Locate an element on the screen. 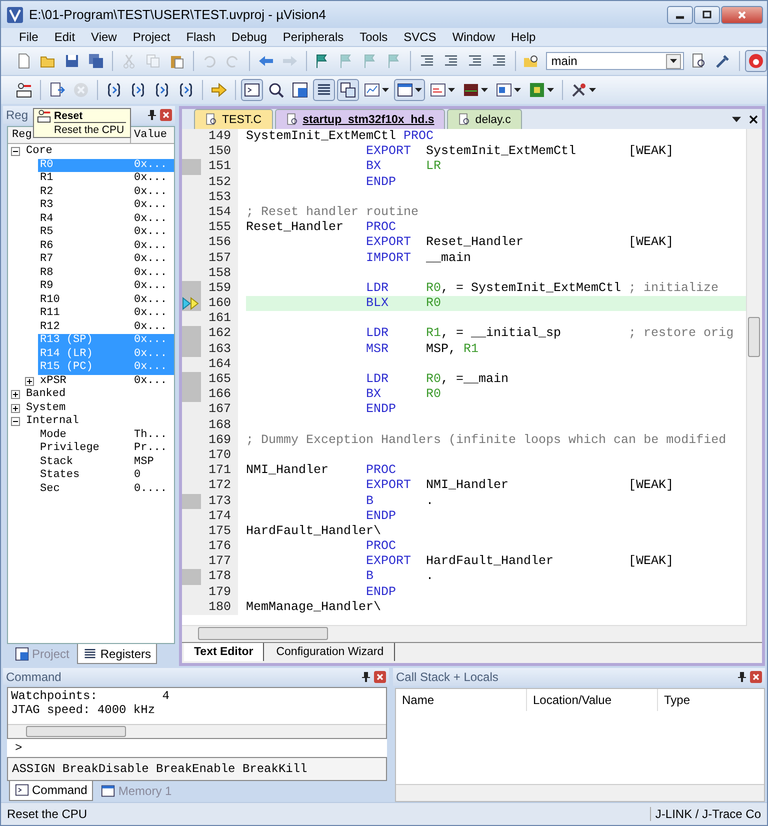 This screenshot has width=768, height=826. register-row: System is located at coordinates (99, 408).